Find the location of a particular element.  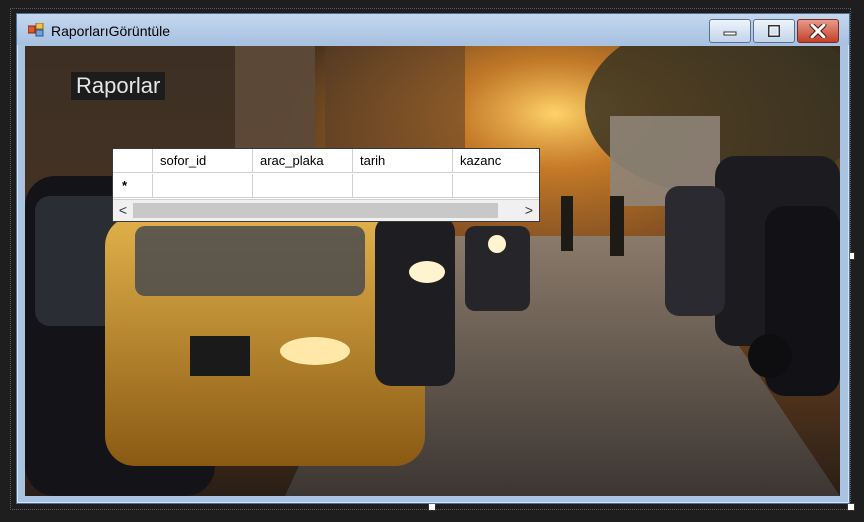

chevron-left-icon: < is located at coordinates (123, 210).